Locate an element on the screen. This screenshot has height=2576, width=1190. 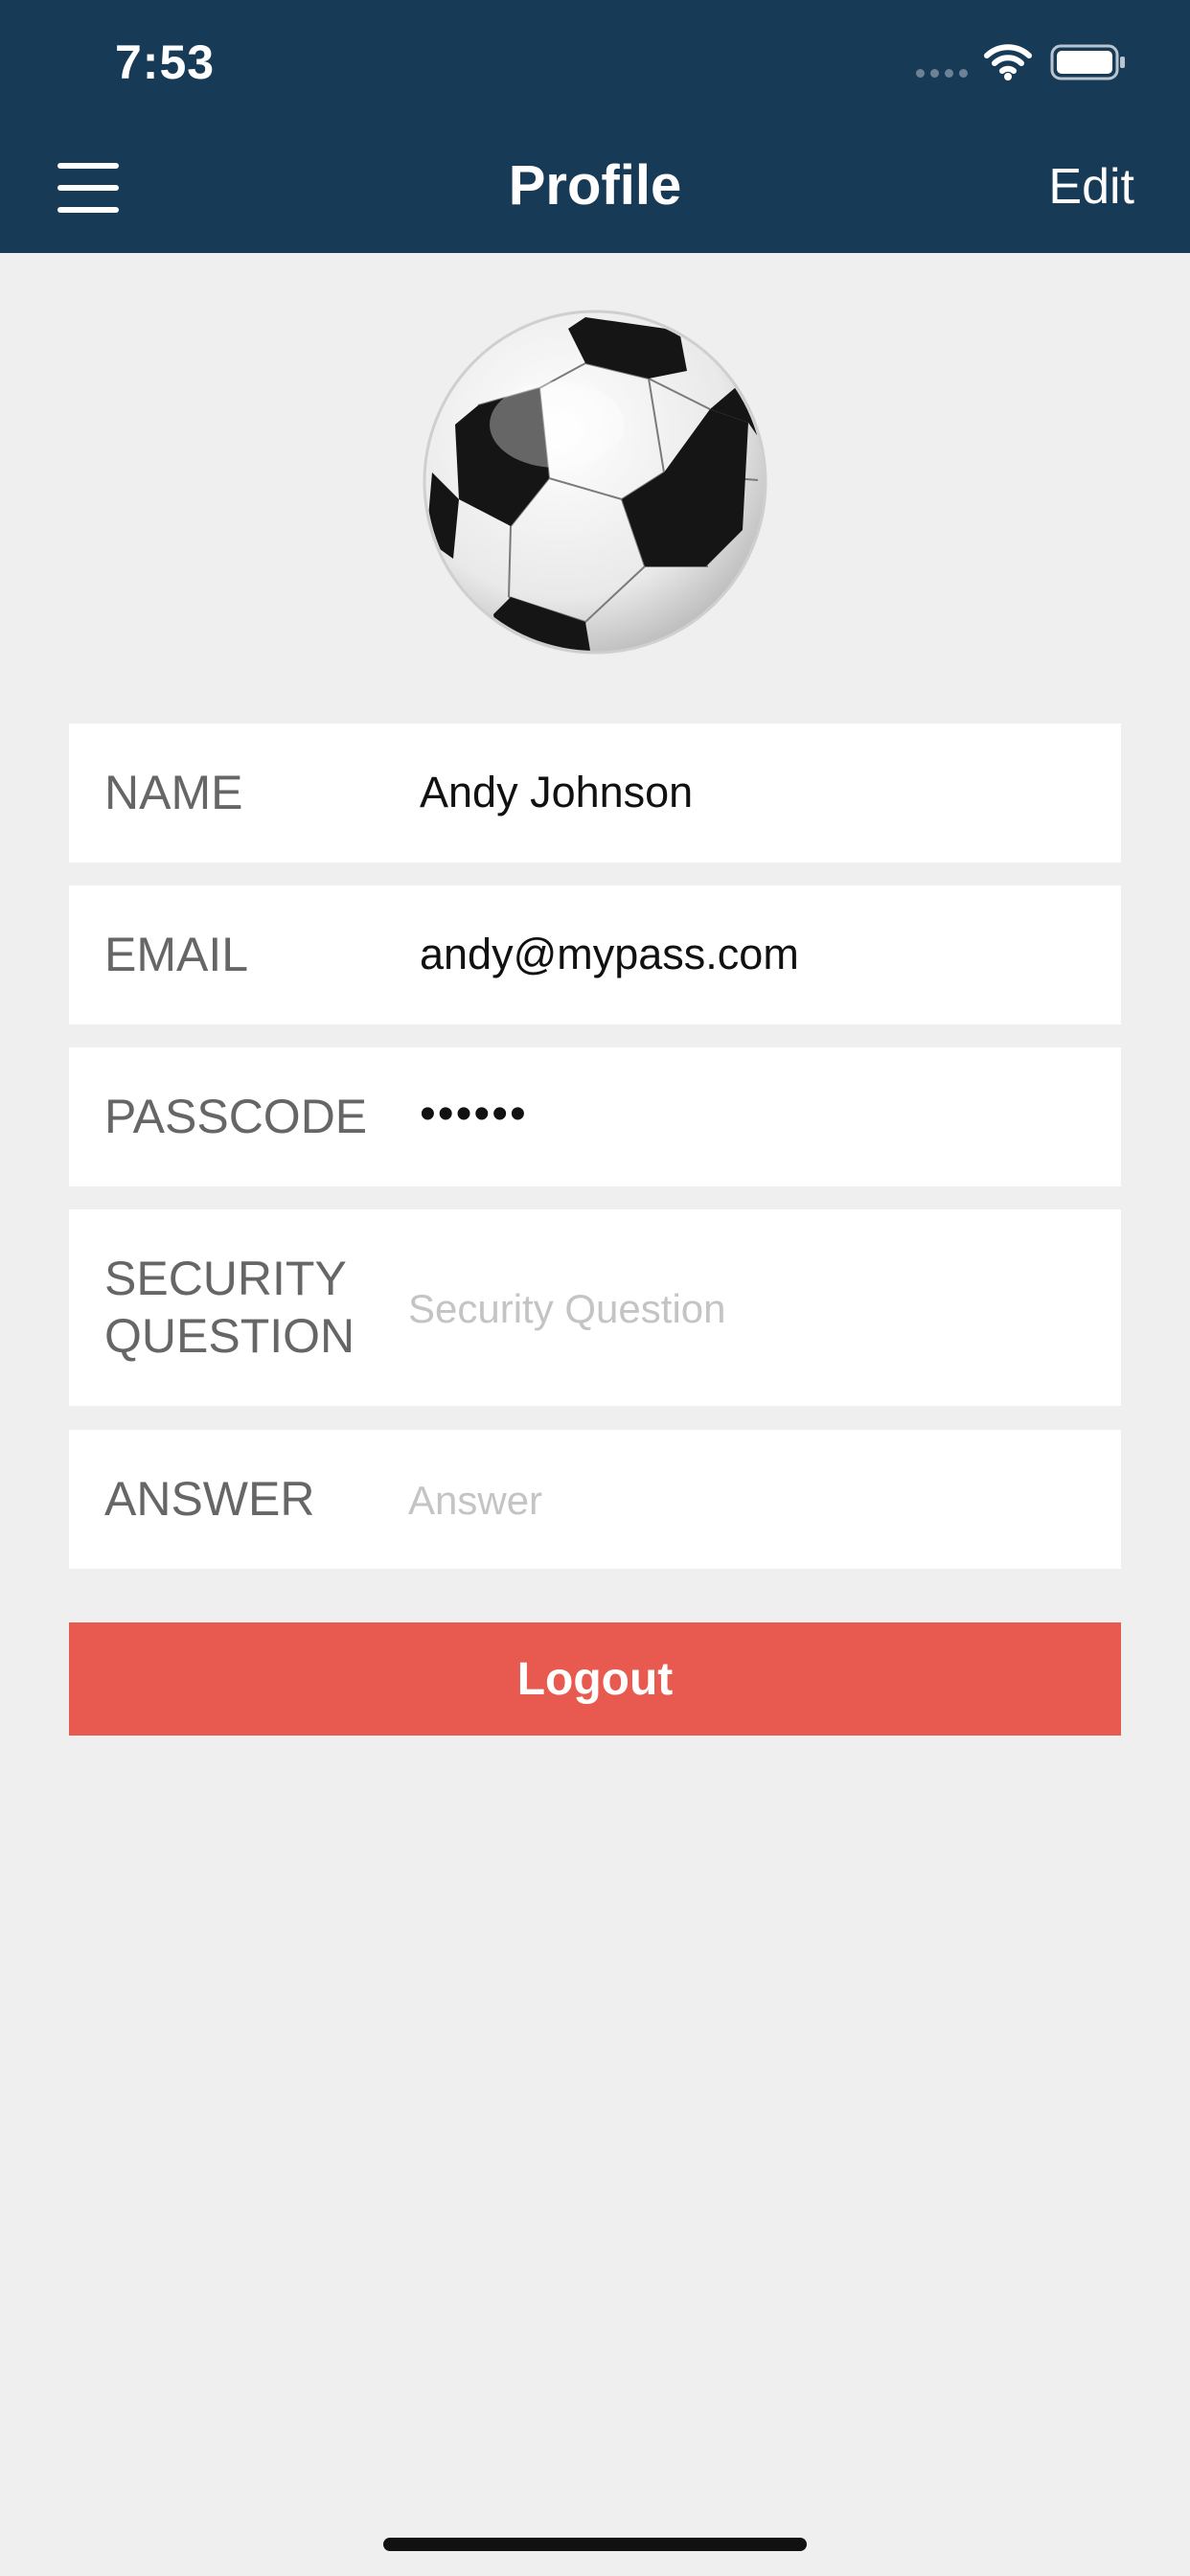
status-time: 7:53 is located at coordinates (166, 62).